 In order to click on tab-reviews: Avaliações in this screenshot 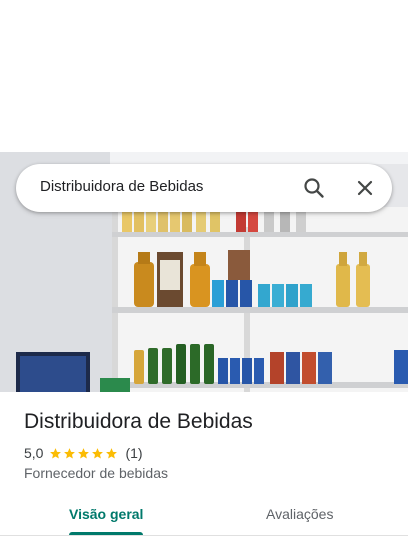, I will do `click(299, 514)`.